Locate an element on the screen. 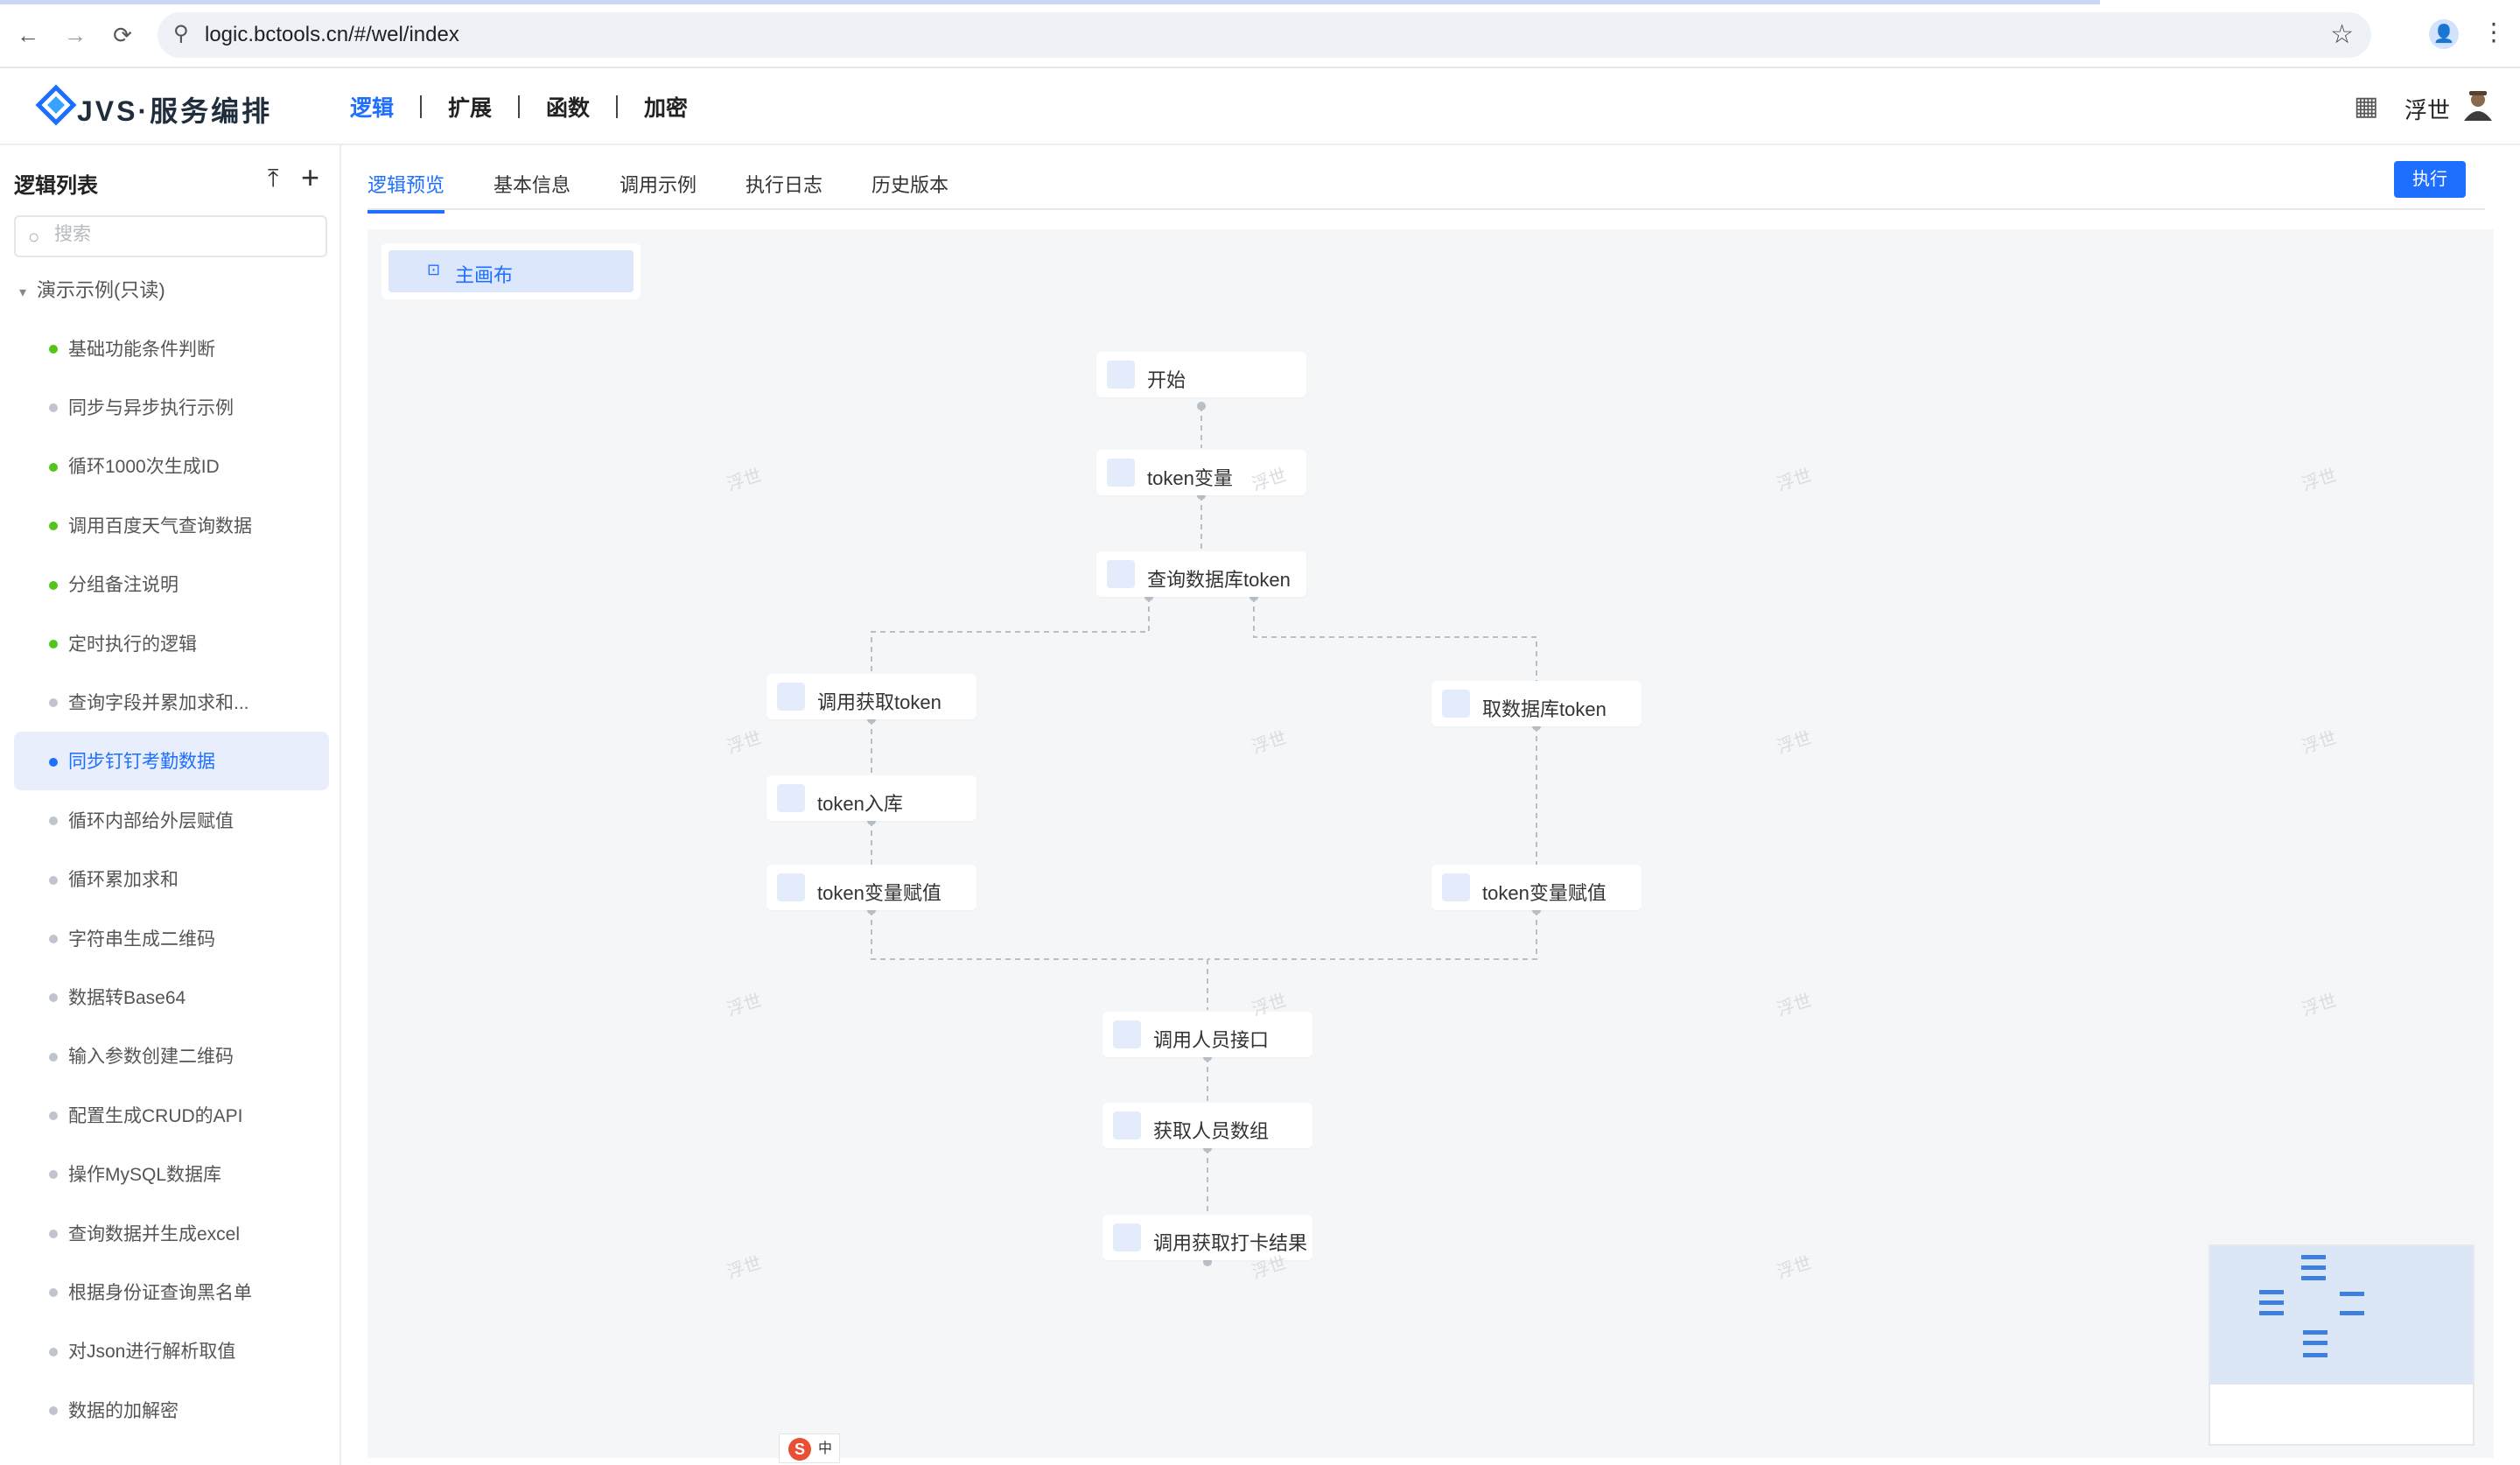 The height and width of the screenshot is (1465, 2520). apps-grid-icon: ▦ is located at coordinates (2366, 106).